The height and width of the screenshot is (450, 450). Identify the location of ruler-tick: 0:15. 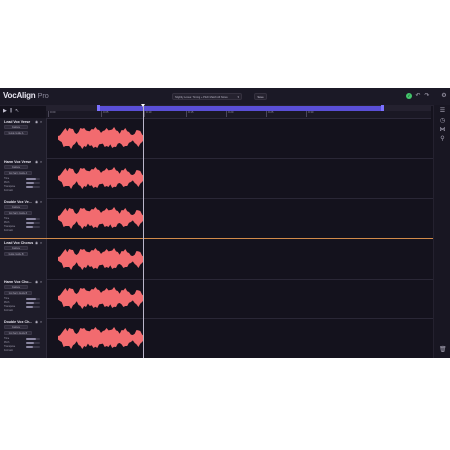
(189, 114).